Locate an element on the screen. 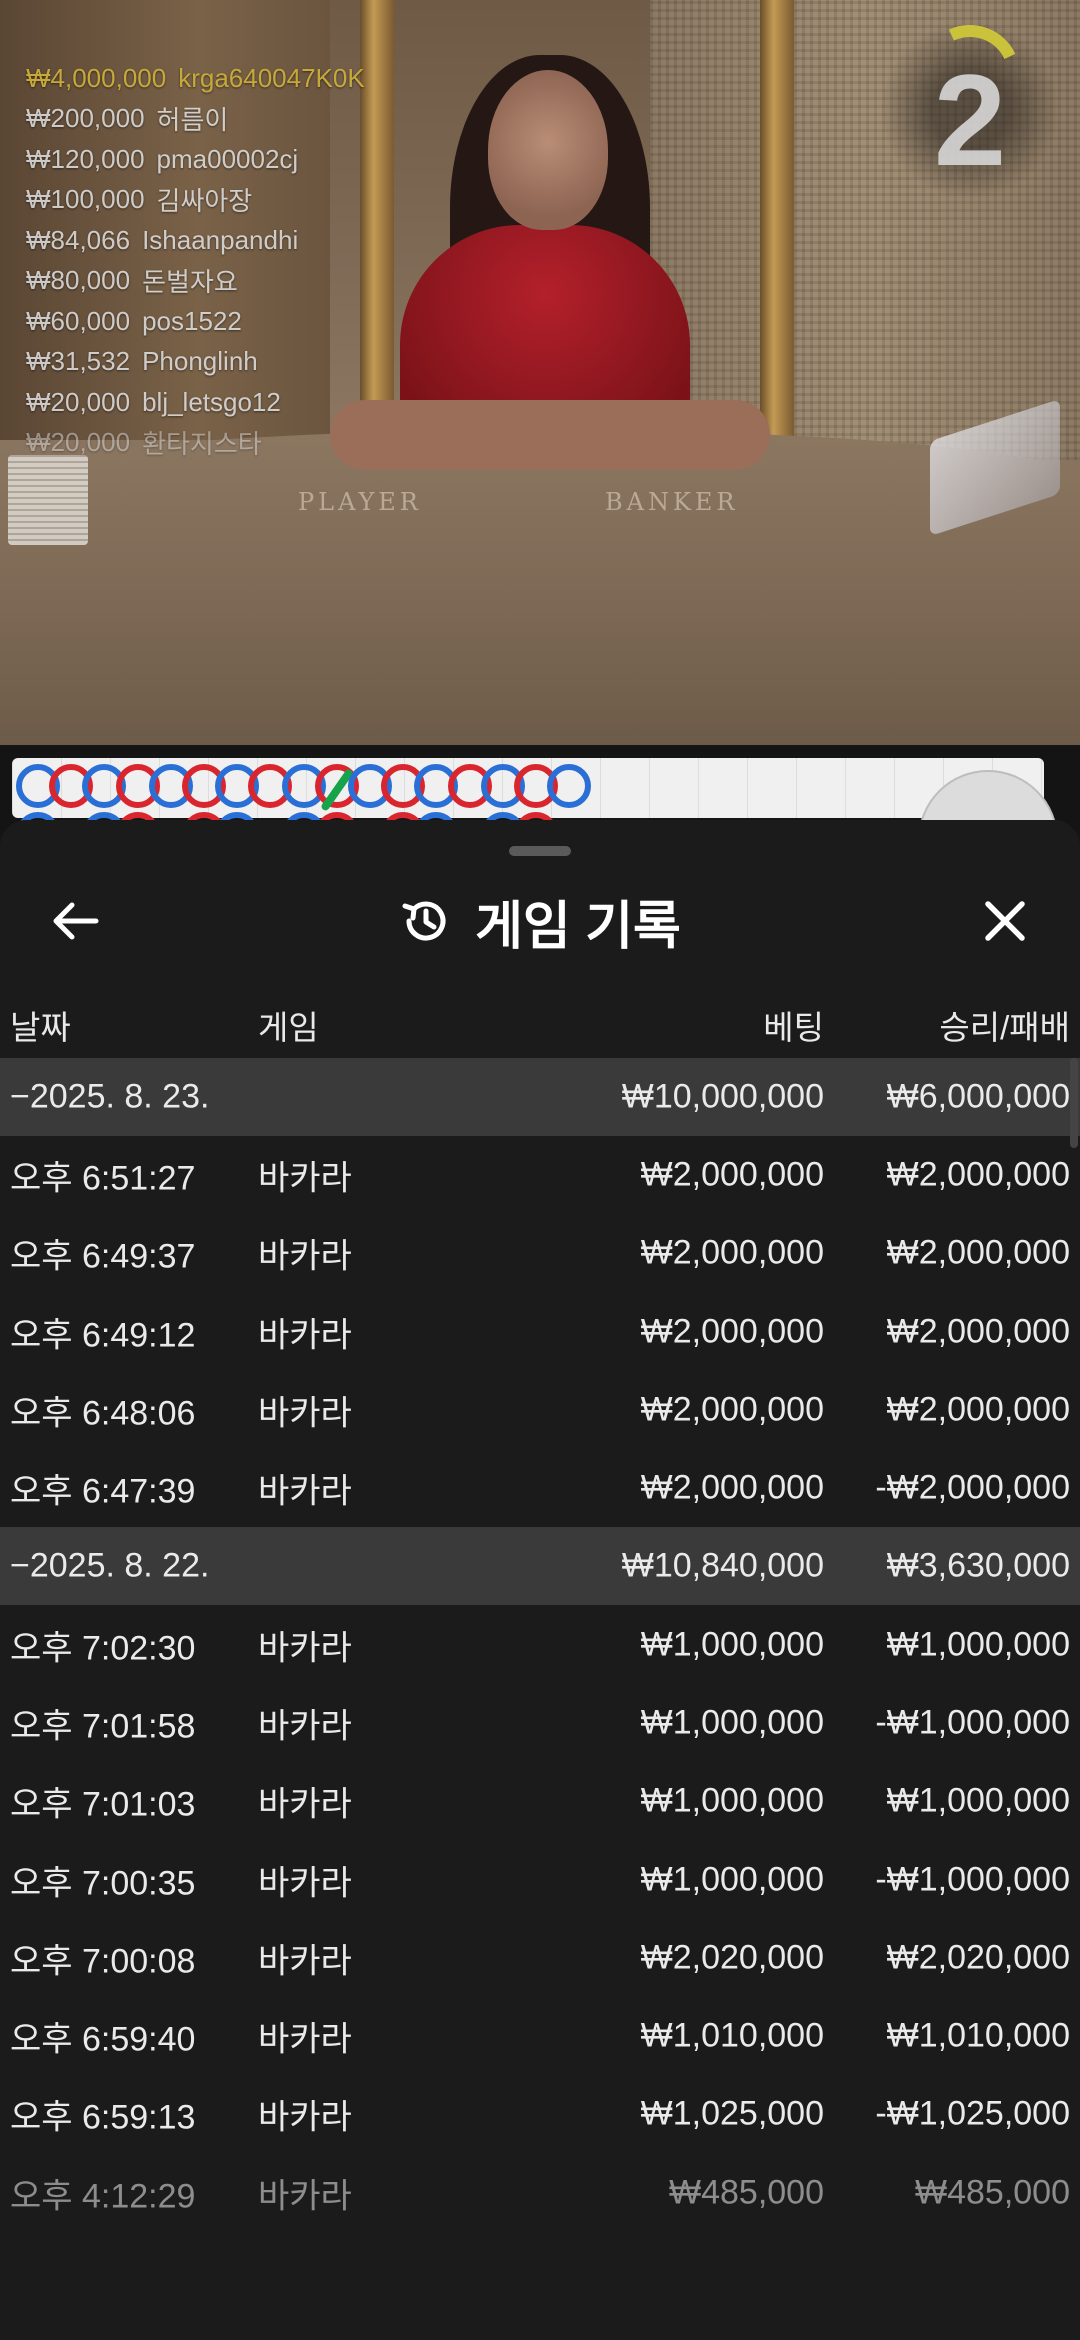  history-row: 오후 6:49:37 바카라 ₩2,000,000 ₩2,000,000 is located at coordinates (540, 1253).